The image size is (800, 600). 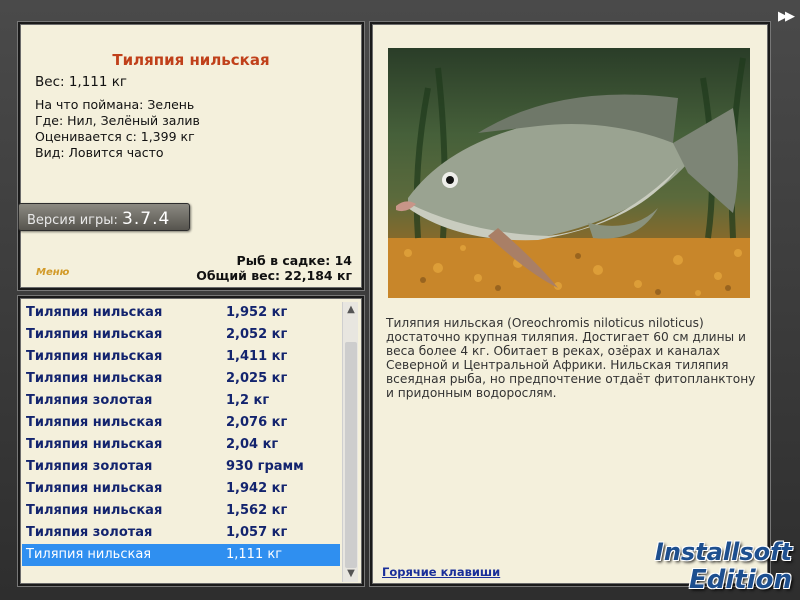 What do you see at coordinates (351, 455) in the screenshot?
I see `scrollbar-thumb` at bounding box center [351, 455].